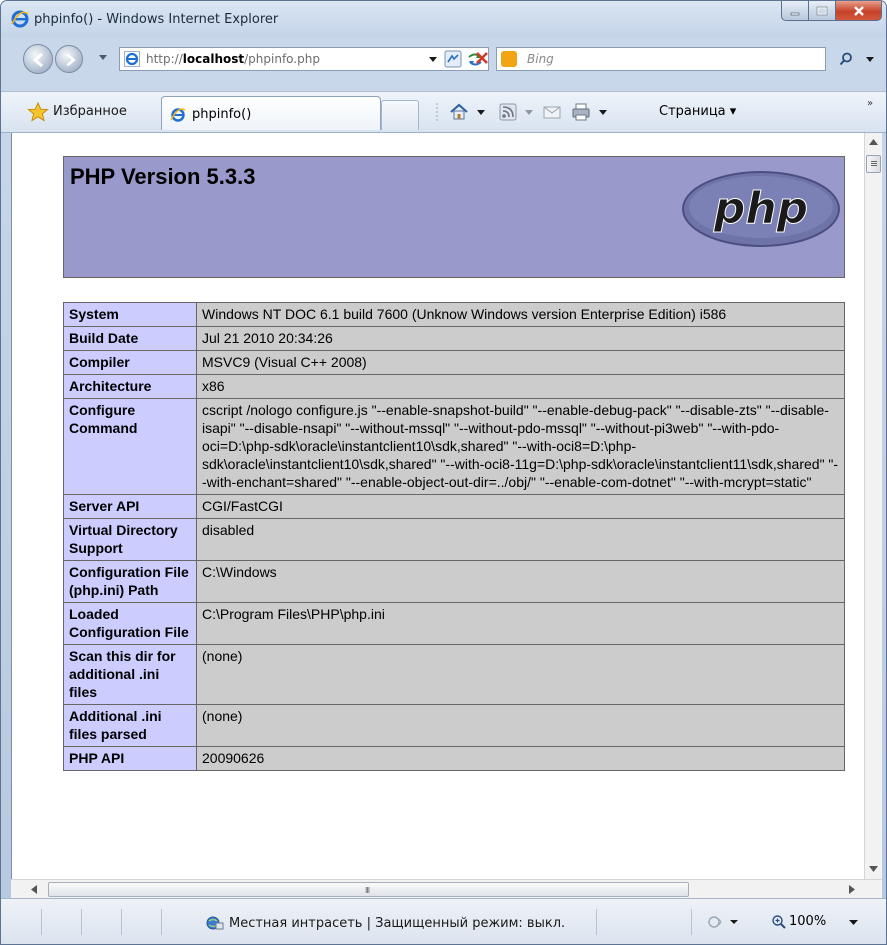 The height and width of the screenshot is (945, 887). I want to click on search-box: Bing, so click(661, 59).